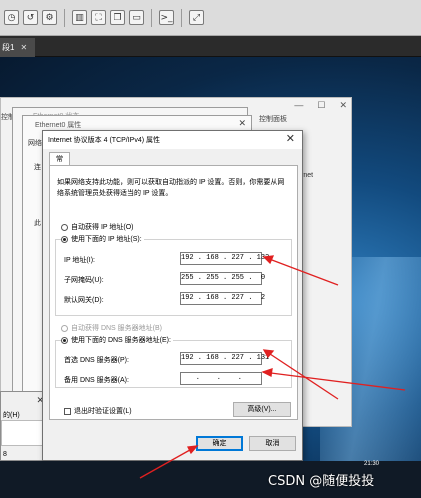 Image resolution: width=421 pixels, height=498 pixels. What do you see at coordinates (37, 167) in the screenshot?
I see `side-label: 连` at bounding box center [37, 167].